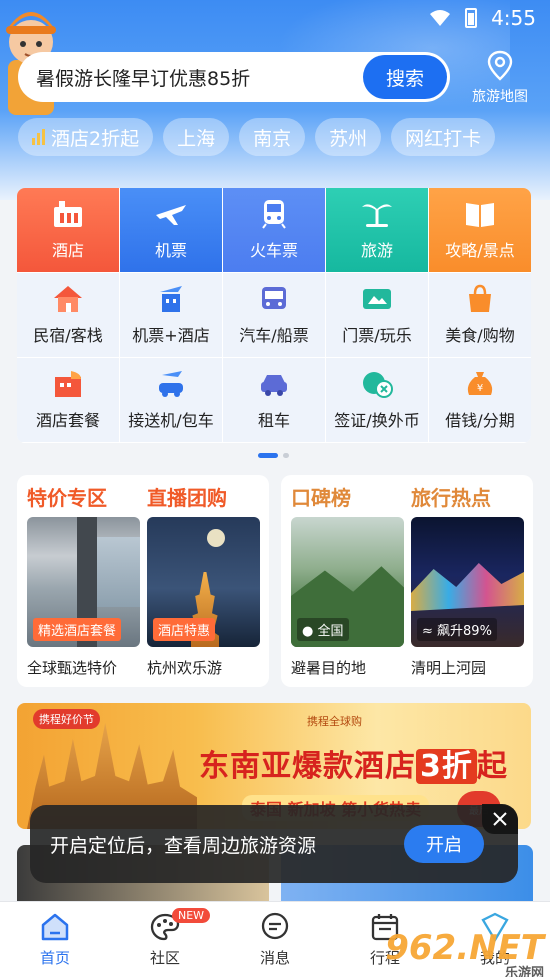  I want to click on headline-suffix: 起, so click(492, 766).